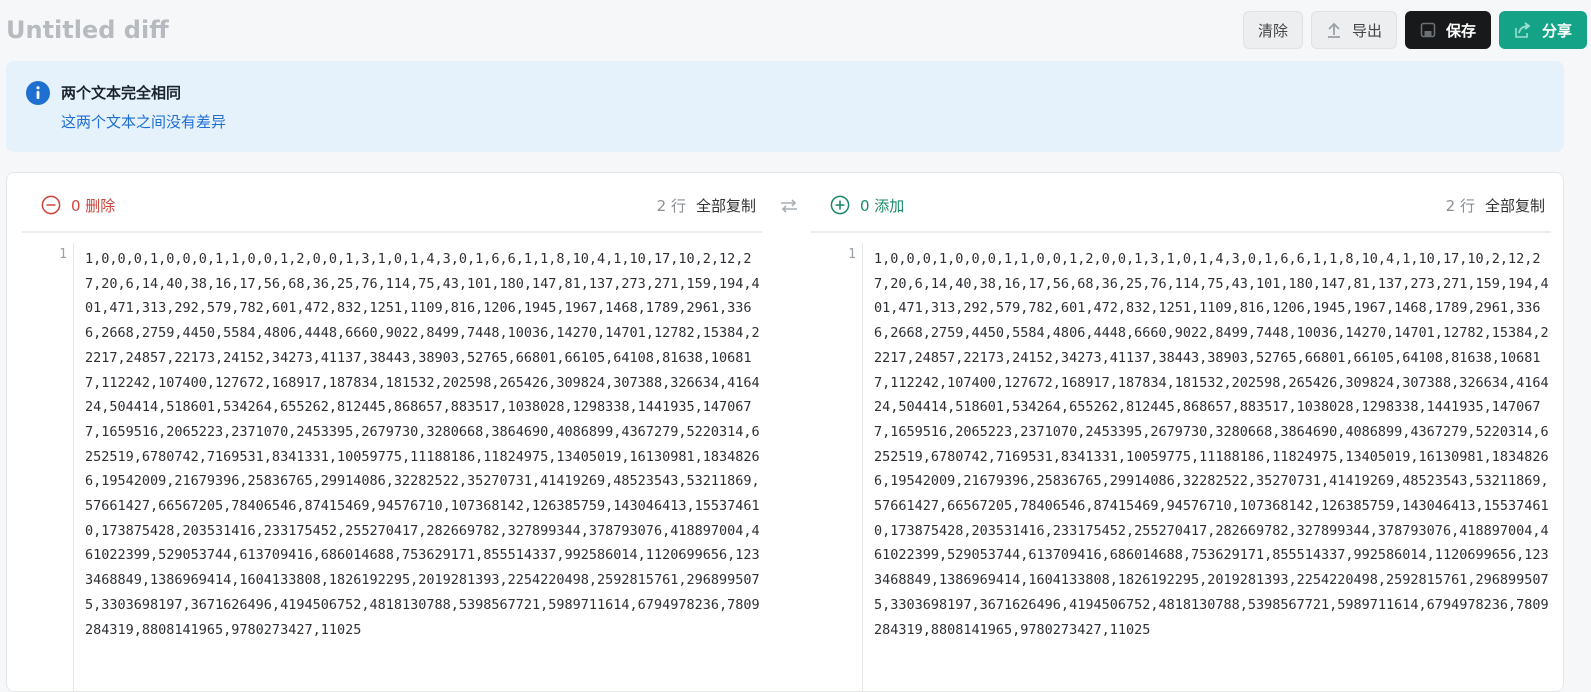 The height and width of the screenshot is (692, 1591). Describe the element at coordinates (785, 106) in the screenshot. I see `identical-texts-alert: 两个文本完全相同 这两个文本之间没有差异` at that location.